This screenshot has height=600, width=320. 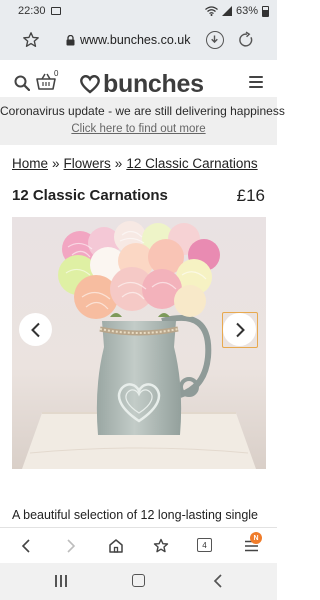 I want to click on banner-link: Click here to find out more, so click(x=138, y=129).